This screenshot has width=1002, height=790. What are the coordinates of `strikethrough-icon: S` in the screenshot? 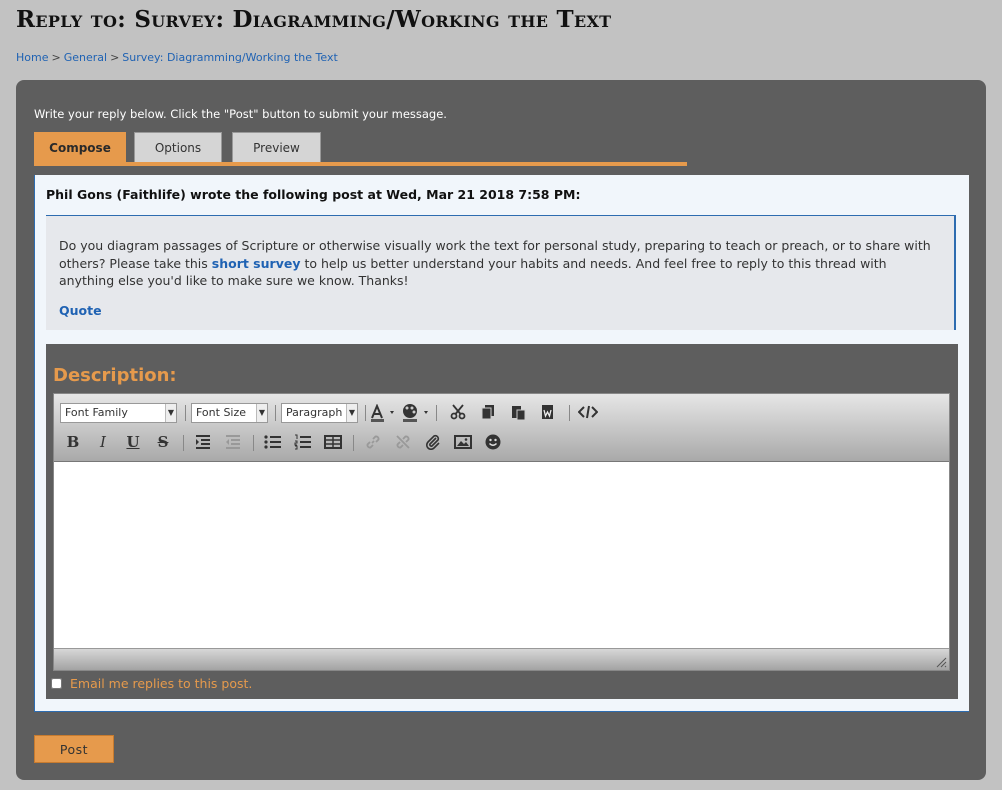 It's located at (163, 442).